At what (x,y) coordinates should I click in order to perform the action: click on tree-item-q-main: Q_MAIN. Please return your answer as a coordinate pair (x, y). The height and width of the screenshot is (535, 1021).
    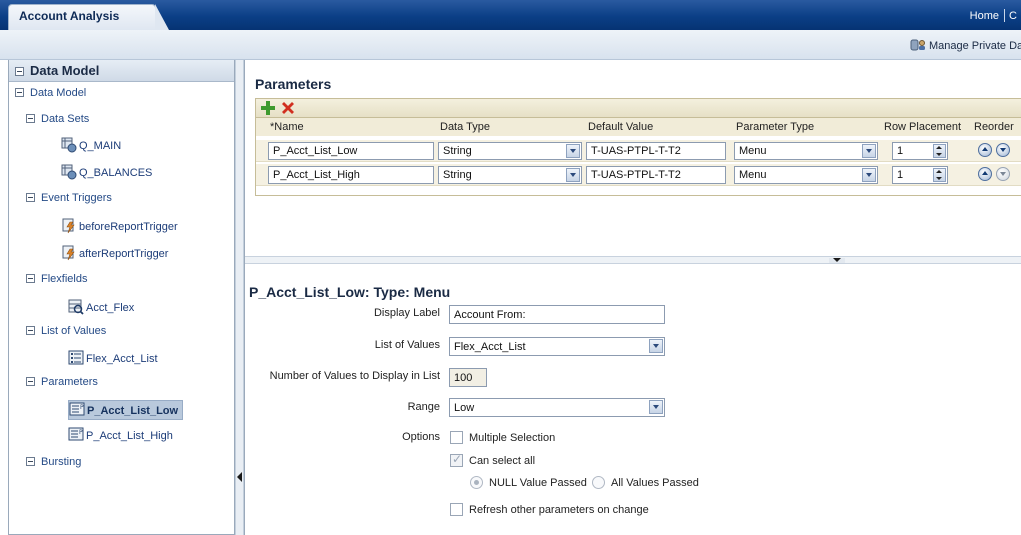
    Looking at the image, I should click on (91, 145).